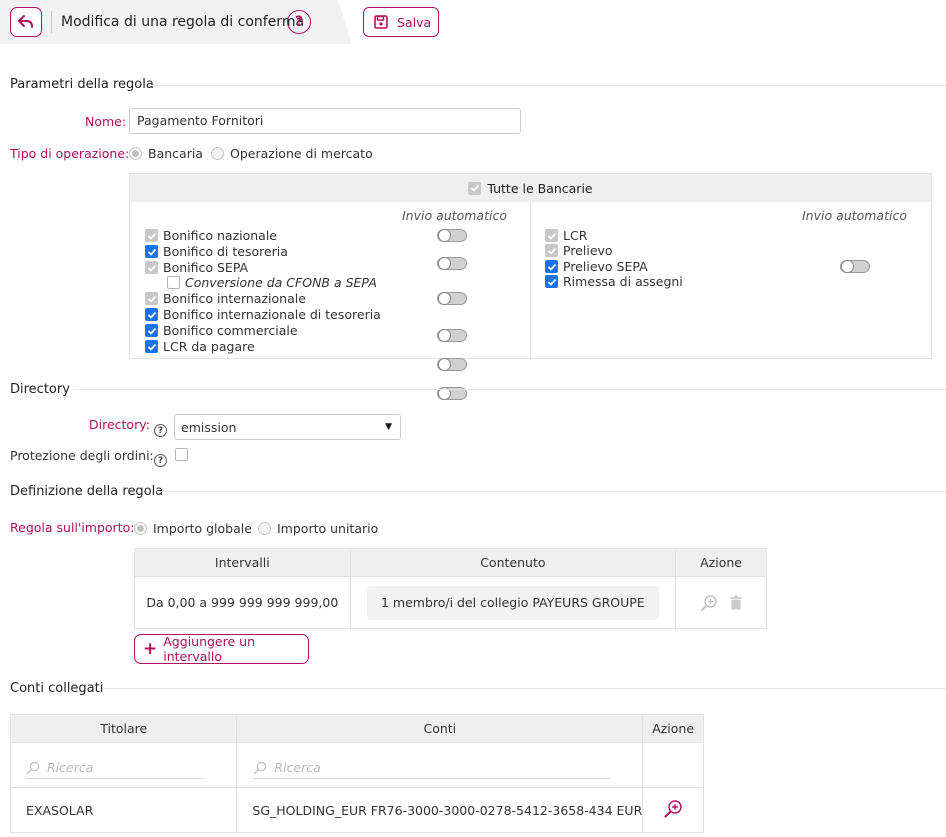  I want to click on section-title-definition: Definizione della regola, so click(87, 491).